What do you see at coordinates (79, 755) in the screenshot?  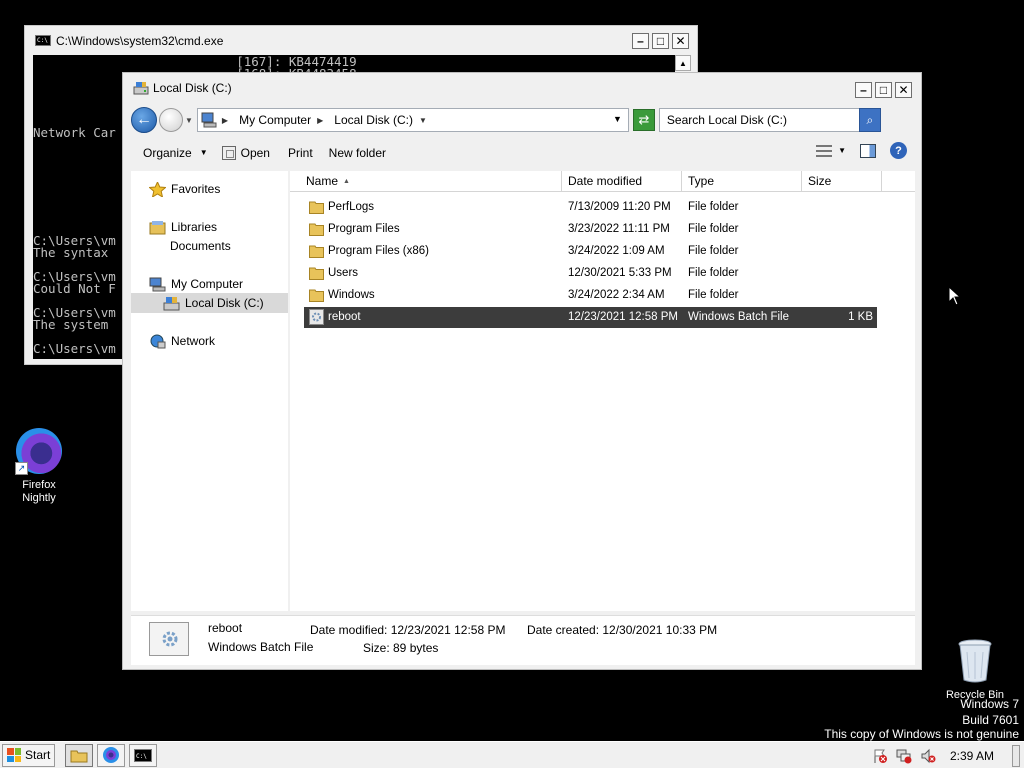 I see `taskbar-explorer-button` at bounding box center [79, 755].